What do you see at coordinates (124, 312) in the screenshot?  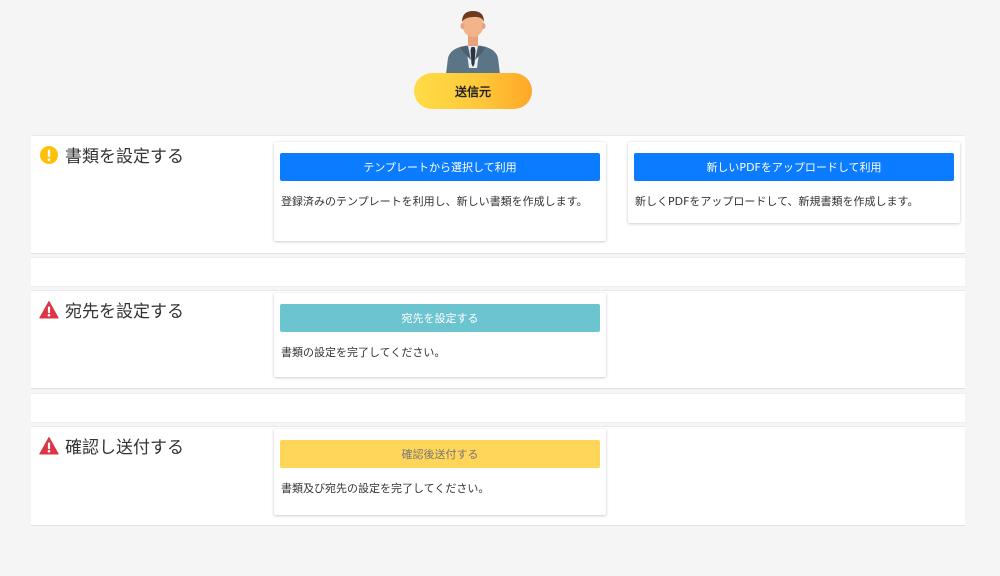 I see `recipient-section-title: 宛先を設定する` at bounding box center [124, 312].